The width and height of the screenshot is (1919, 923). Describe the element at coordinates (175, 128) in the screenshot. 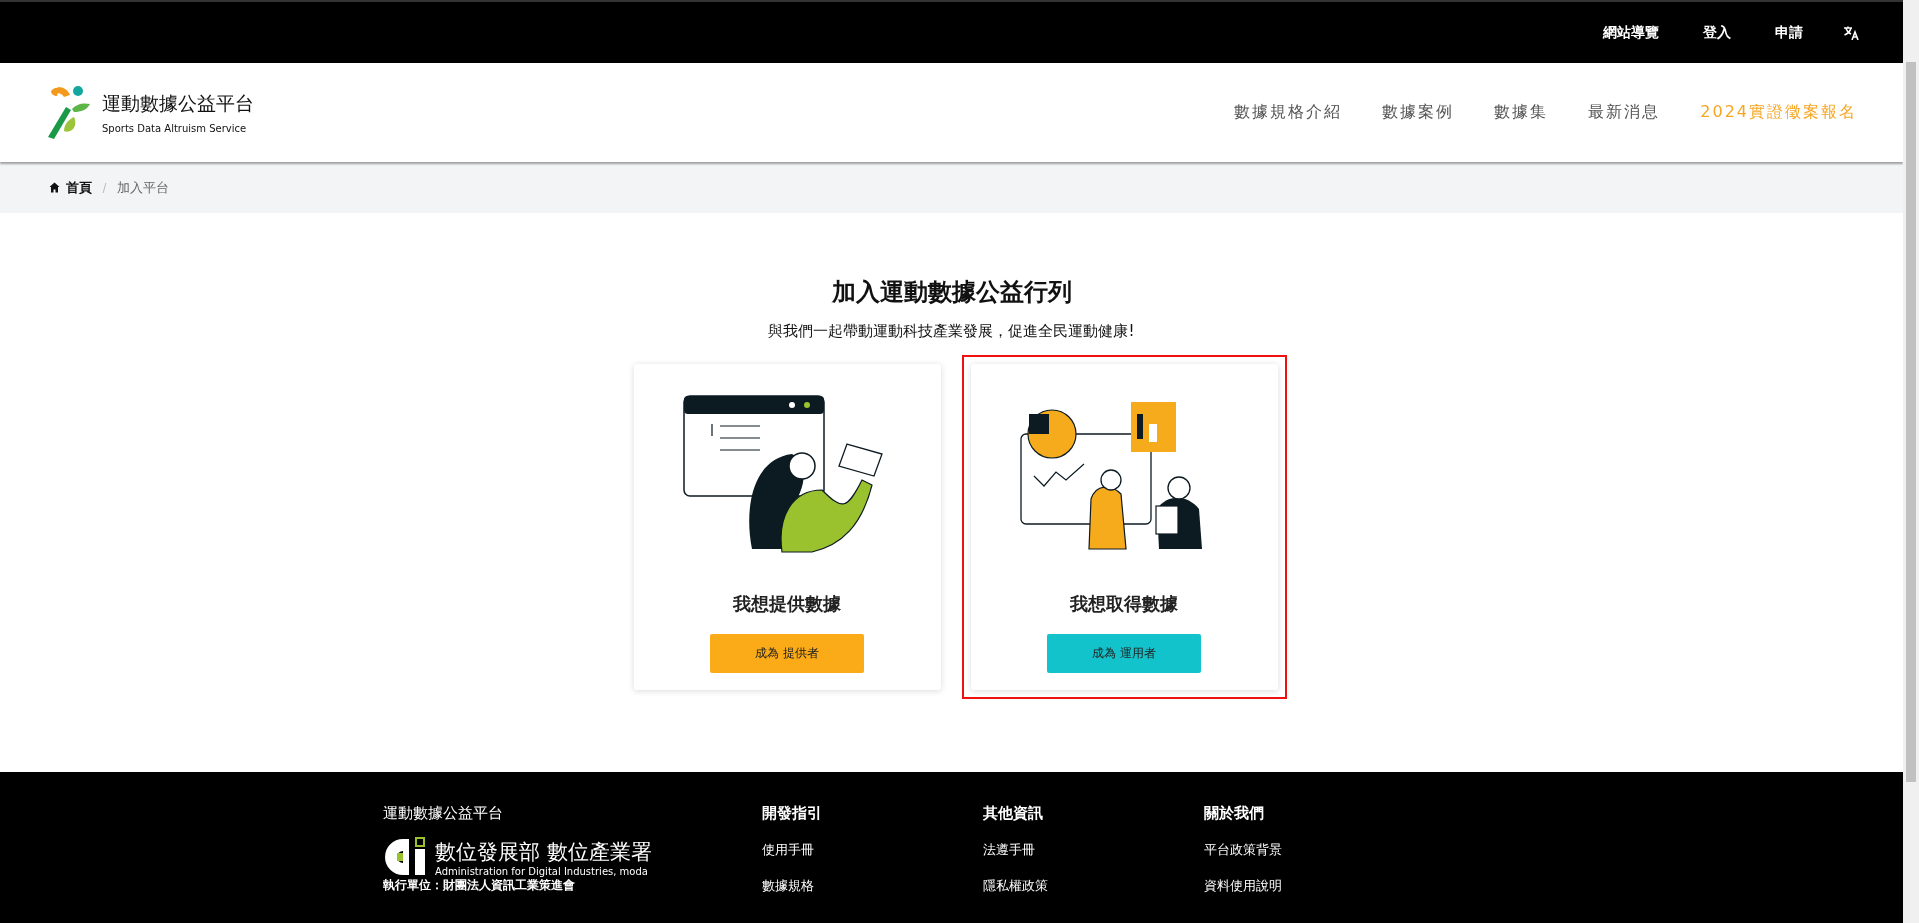

I see `site-subtitle: Sports Data Altruism Service` at that location.